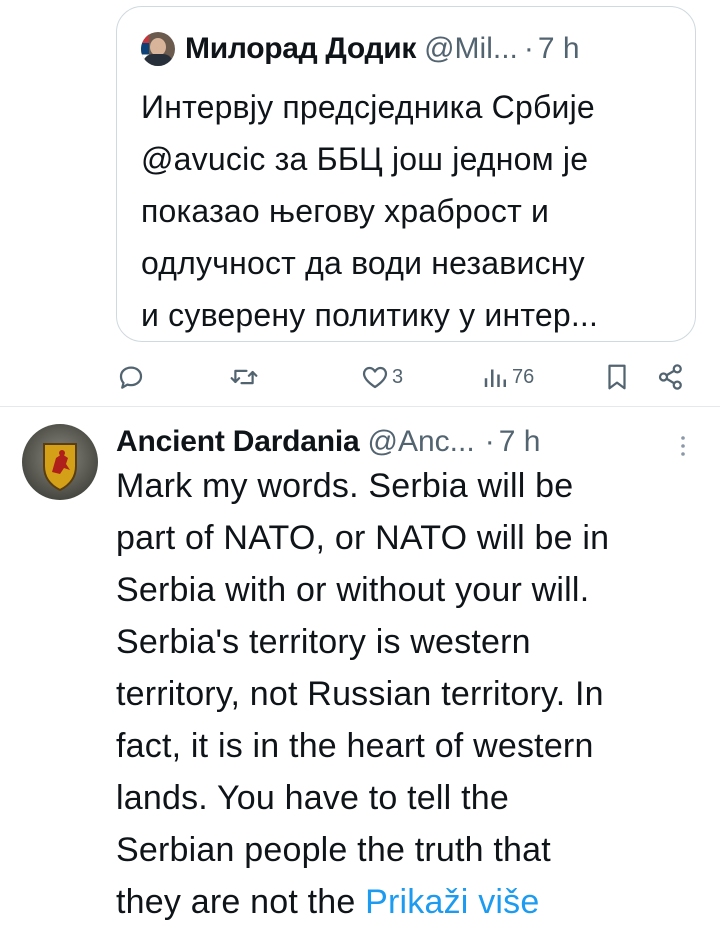 The height and width of the screenshot is (928, 720). Describe the element at coordinates (523, 376) in the screenshot. I see `views-count: 76` at that location.